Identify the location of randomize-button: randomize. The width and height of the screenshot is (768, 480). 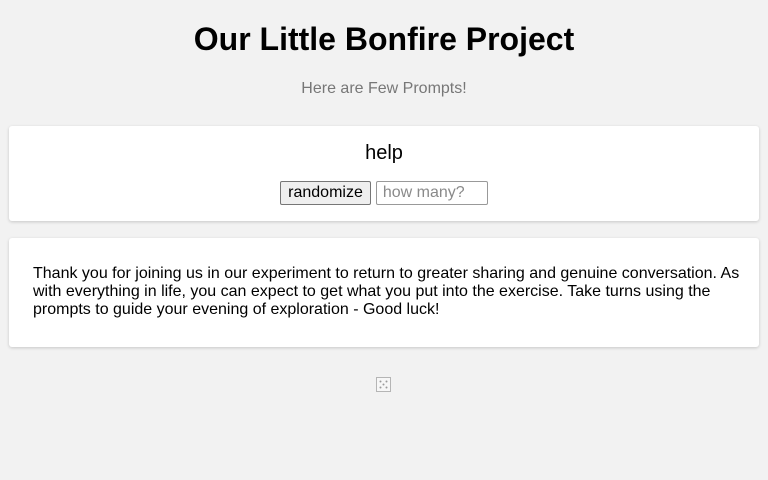
(325, 193).